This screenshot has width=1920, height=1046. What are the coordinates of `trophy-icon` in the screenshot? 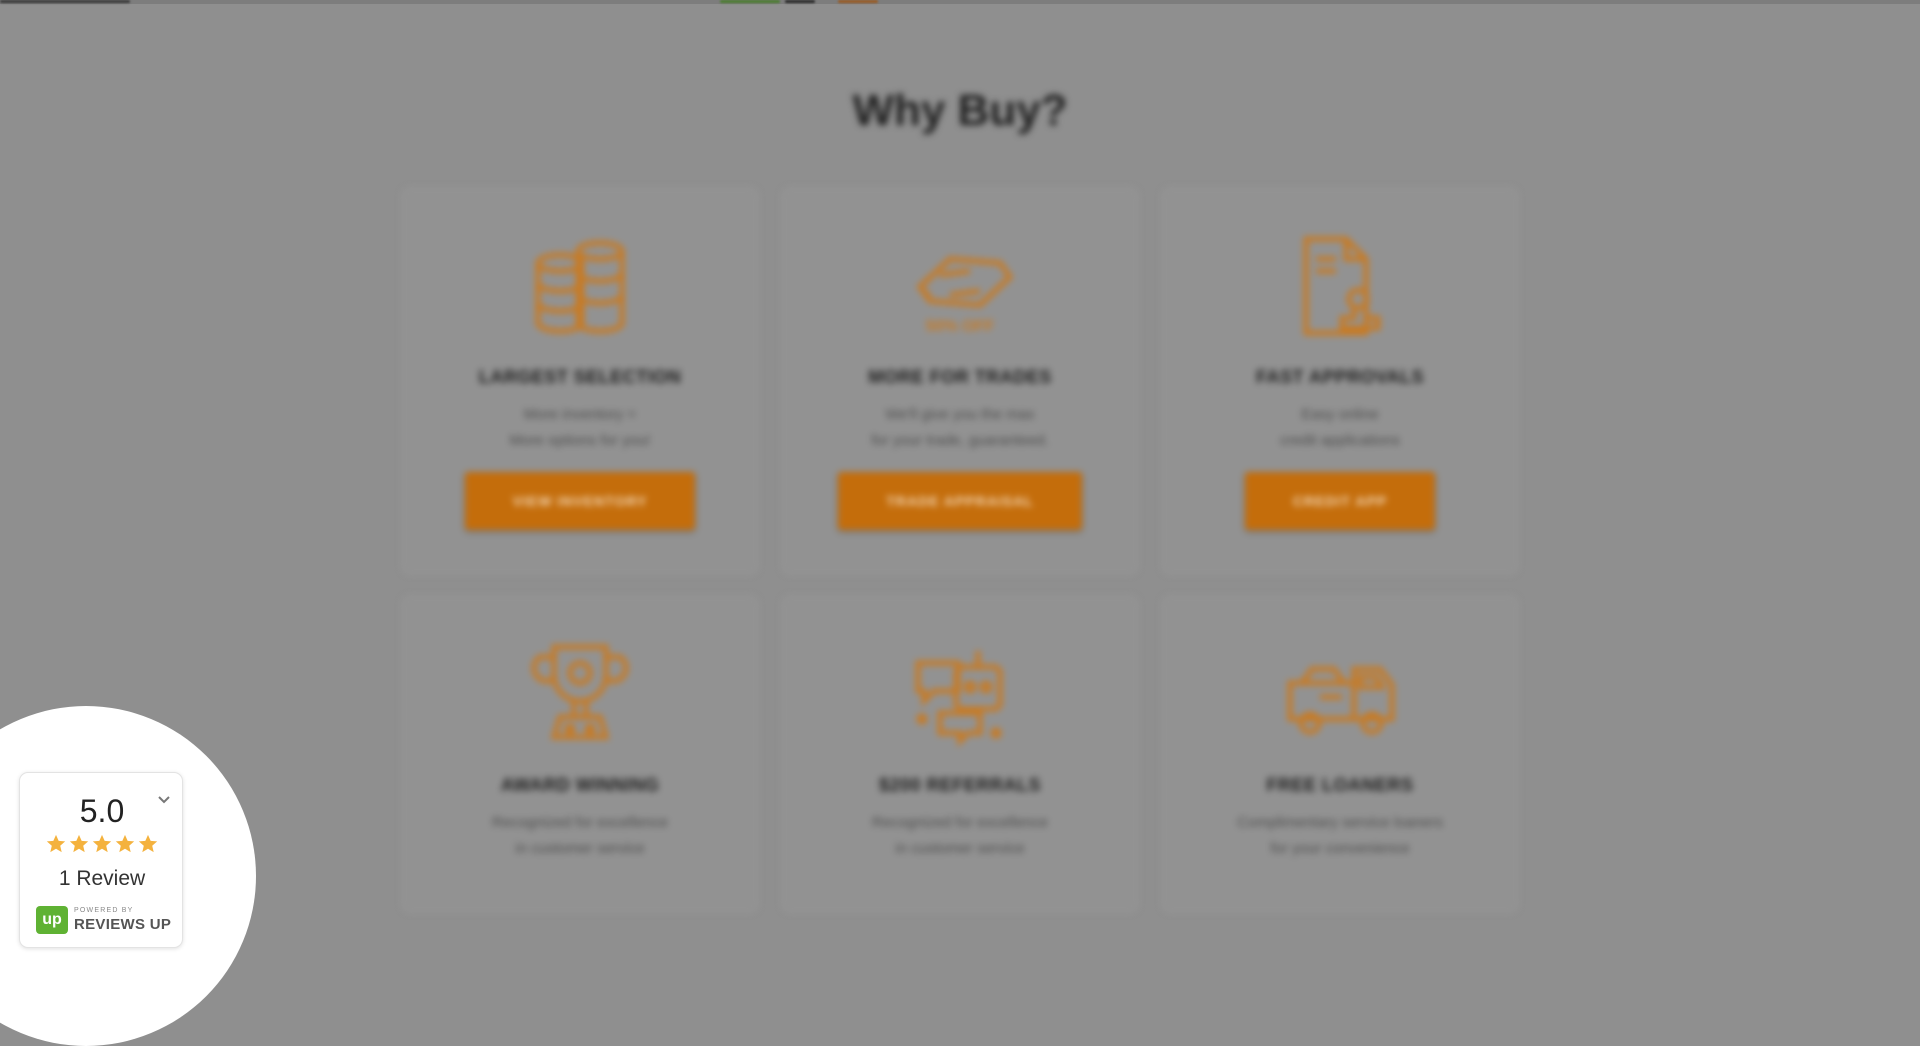 It's located at (580, 693).